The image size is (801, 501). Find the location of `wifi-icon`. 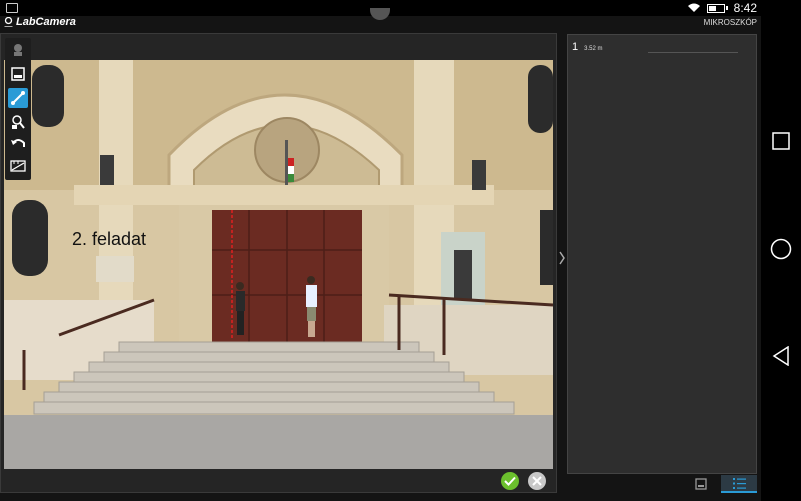

wifi-icon is located at coordinates (693, 7).